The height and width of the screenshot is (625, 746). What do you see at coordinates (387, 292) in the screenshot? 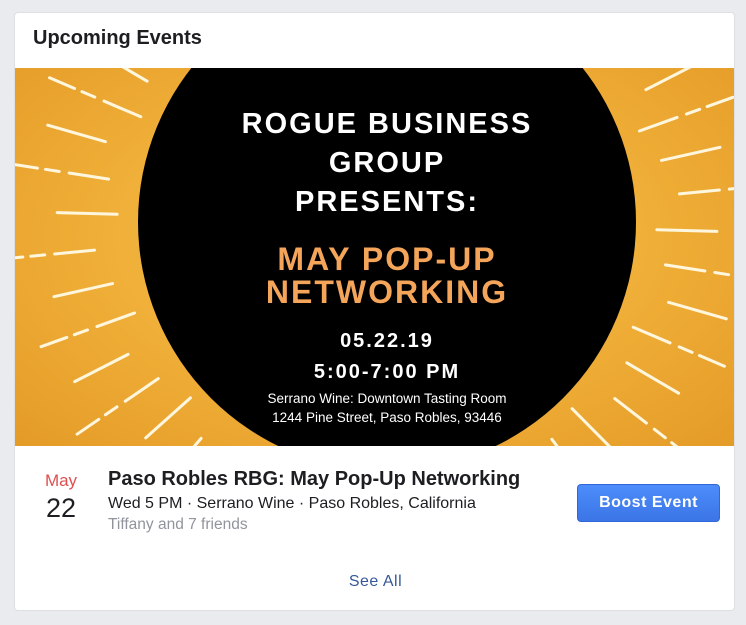
I see `banner-event-line-2: NETWORKING` at bounding box center [387, 292].